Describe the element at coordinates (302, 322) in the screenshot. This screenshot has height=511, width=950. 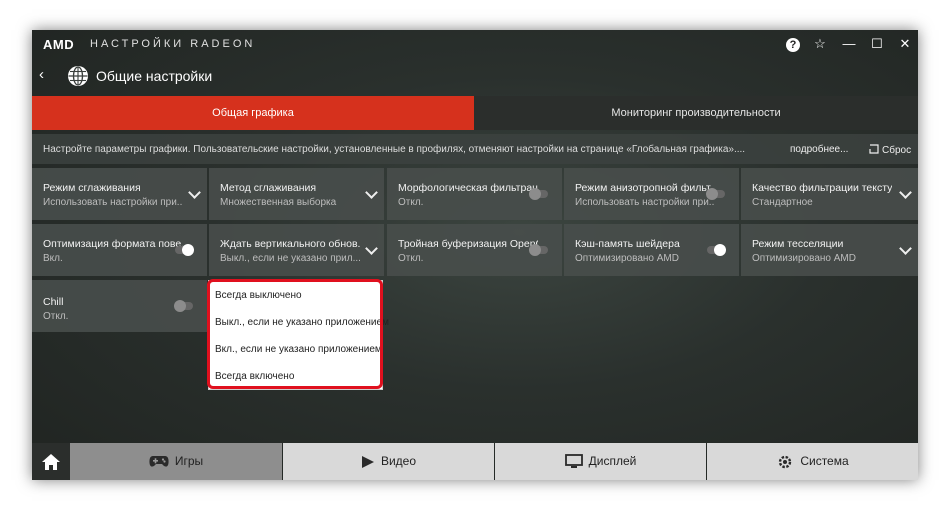
I see `dropdown-option-off-unless-app: Выкл., если не указано приложением` at that location.